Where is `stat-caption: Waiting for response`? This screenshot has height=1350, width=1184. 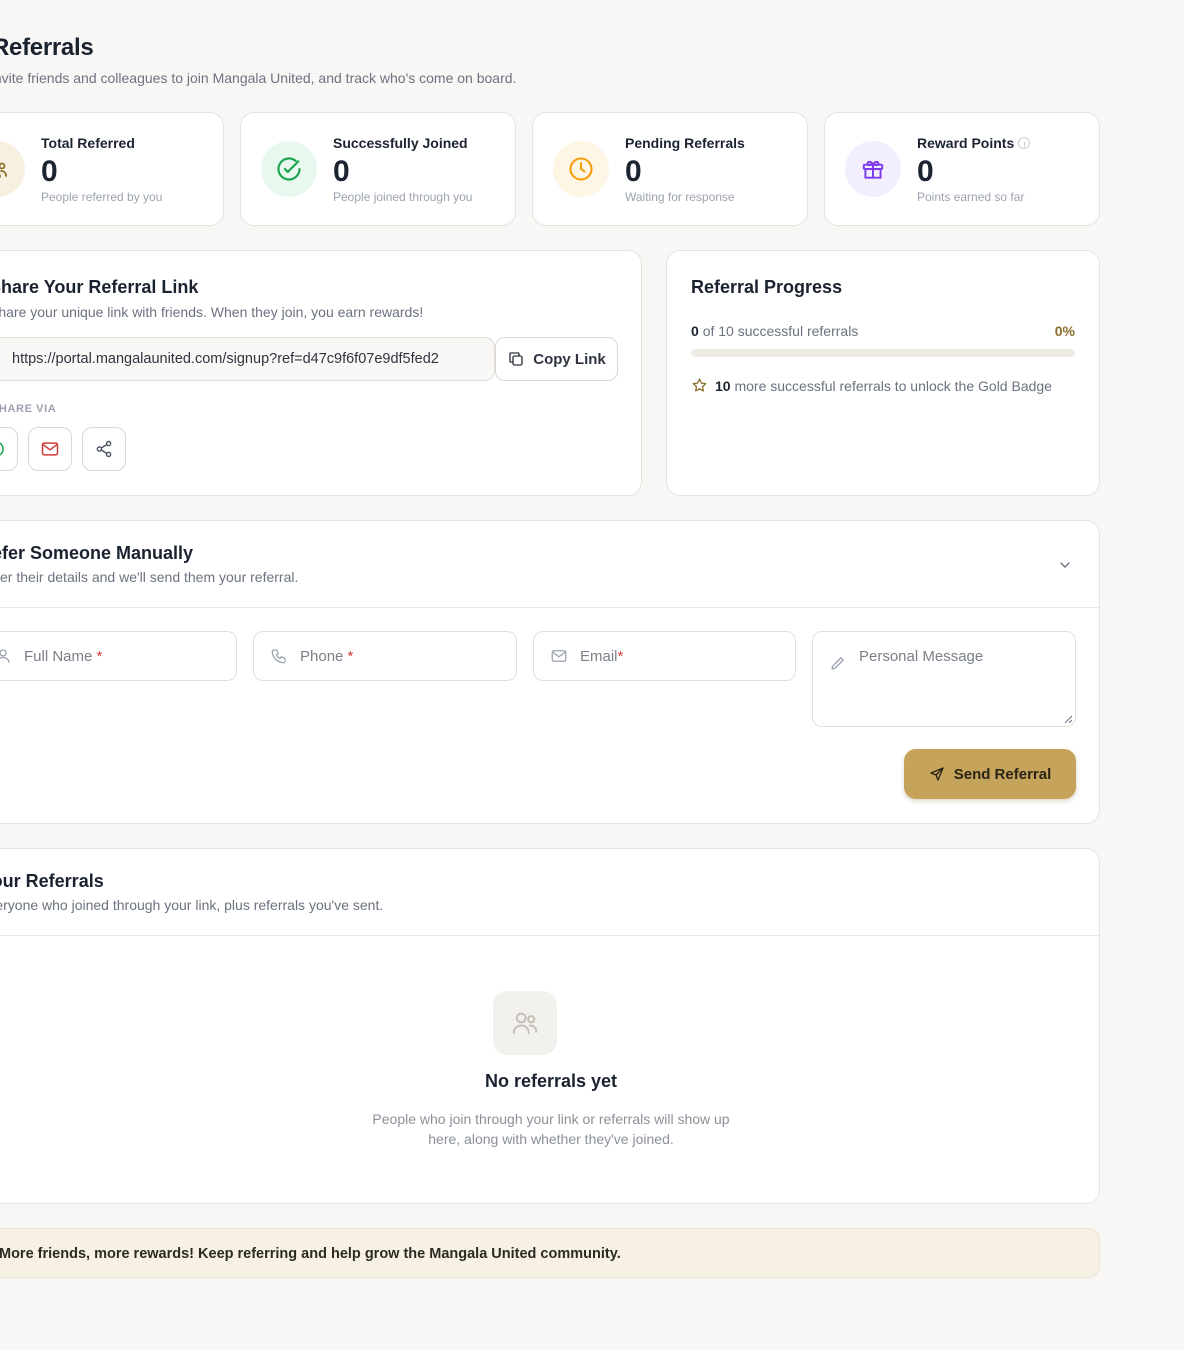
stat-caption: Waiting for response is located at coordinates (680, 197).